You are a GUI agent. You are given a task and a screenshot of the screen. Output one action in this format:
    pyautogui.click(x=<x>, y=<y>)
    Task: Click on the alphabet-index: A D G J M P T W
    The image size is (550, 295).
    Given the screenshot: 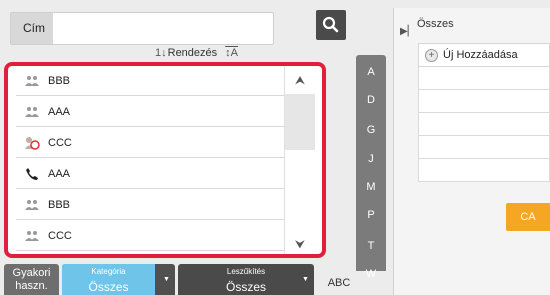 What is the action you would take?
    pyautogui.click(x=371, y=167)
    